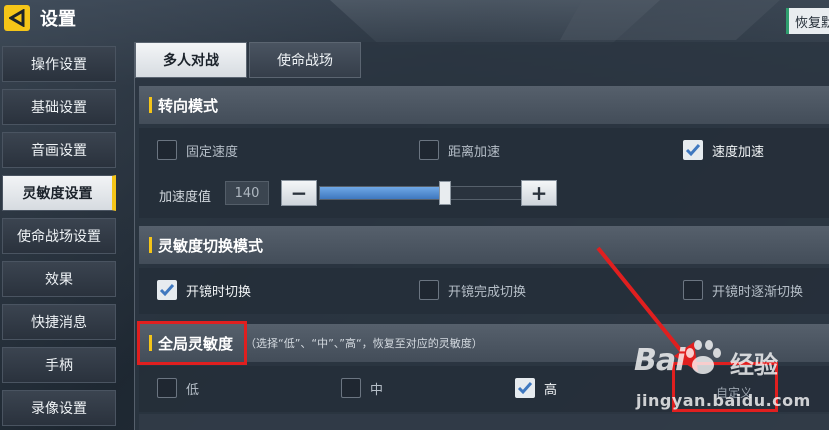 The width and height of the screenshot is (829, 430). What do you see at coordinates (247, 193) in the screenshot?
I see `accel-value-field: 140` at bounding box center [247, 193].